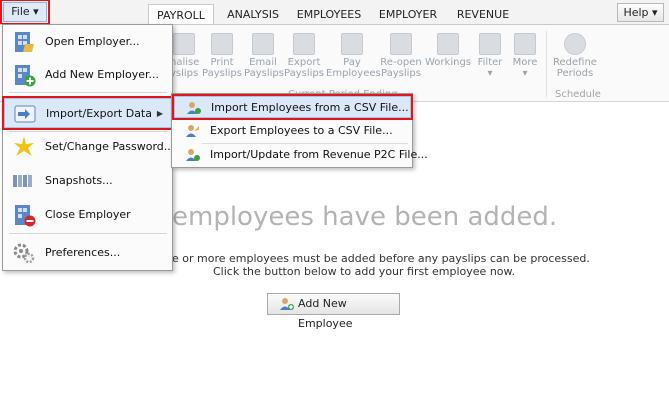 This screenshot has height=408, width=669. Describe the element at coordinates (253, 14) in the screenshot. I see `tab-analysis: ANALYSIS` at that location.